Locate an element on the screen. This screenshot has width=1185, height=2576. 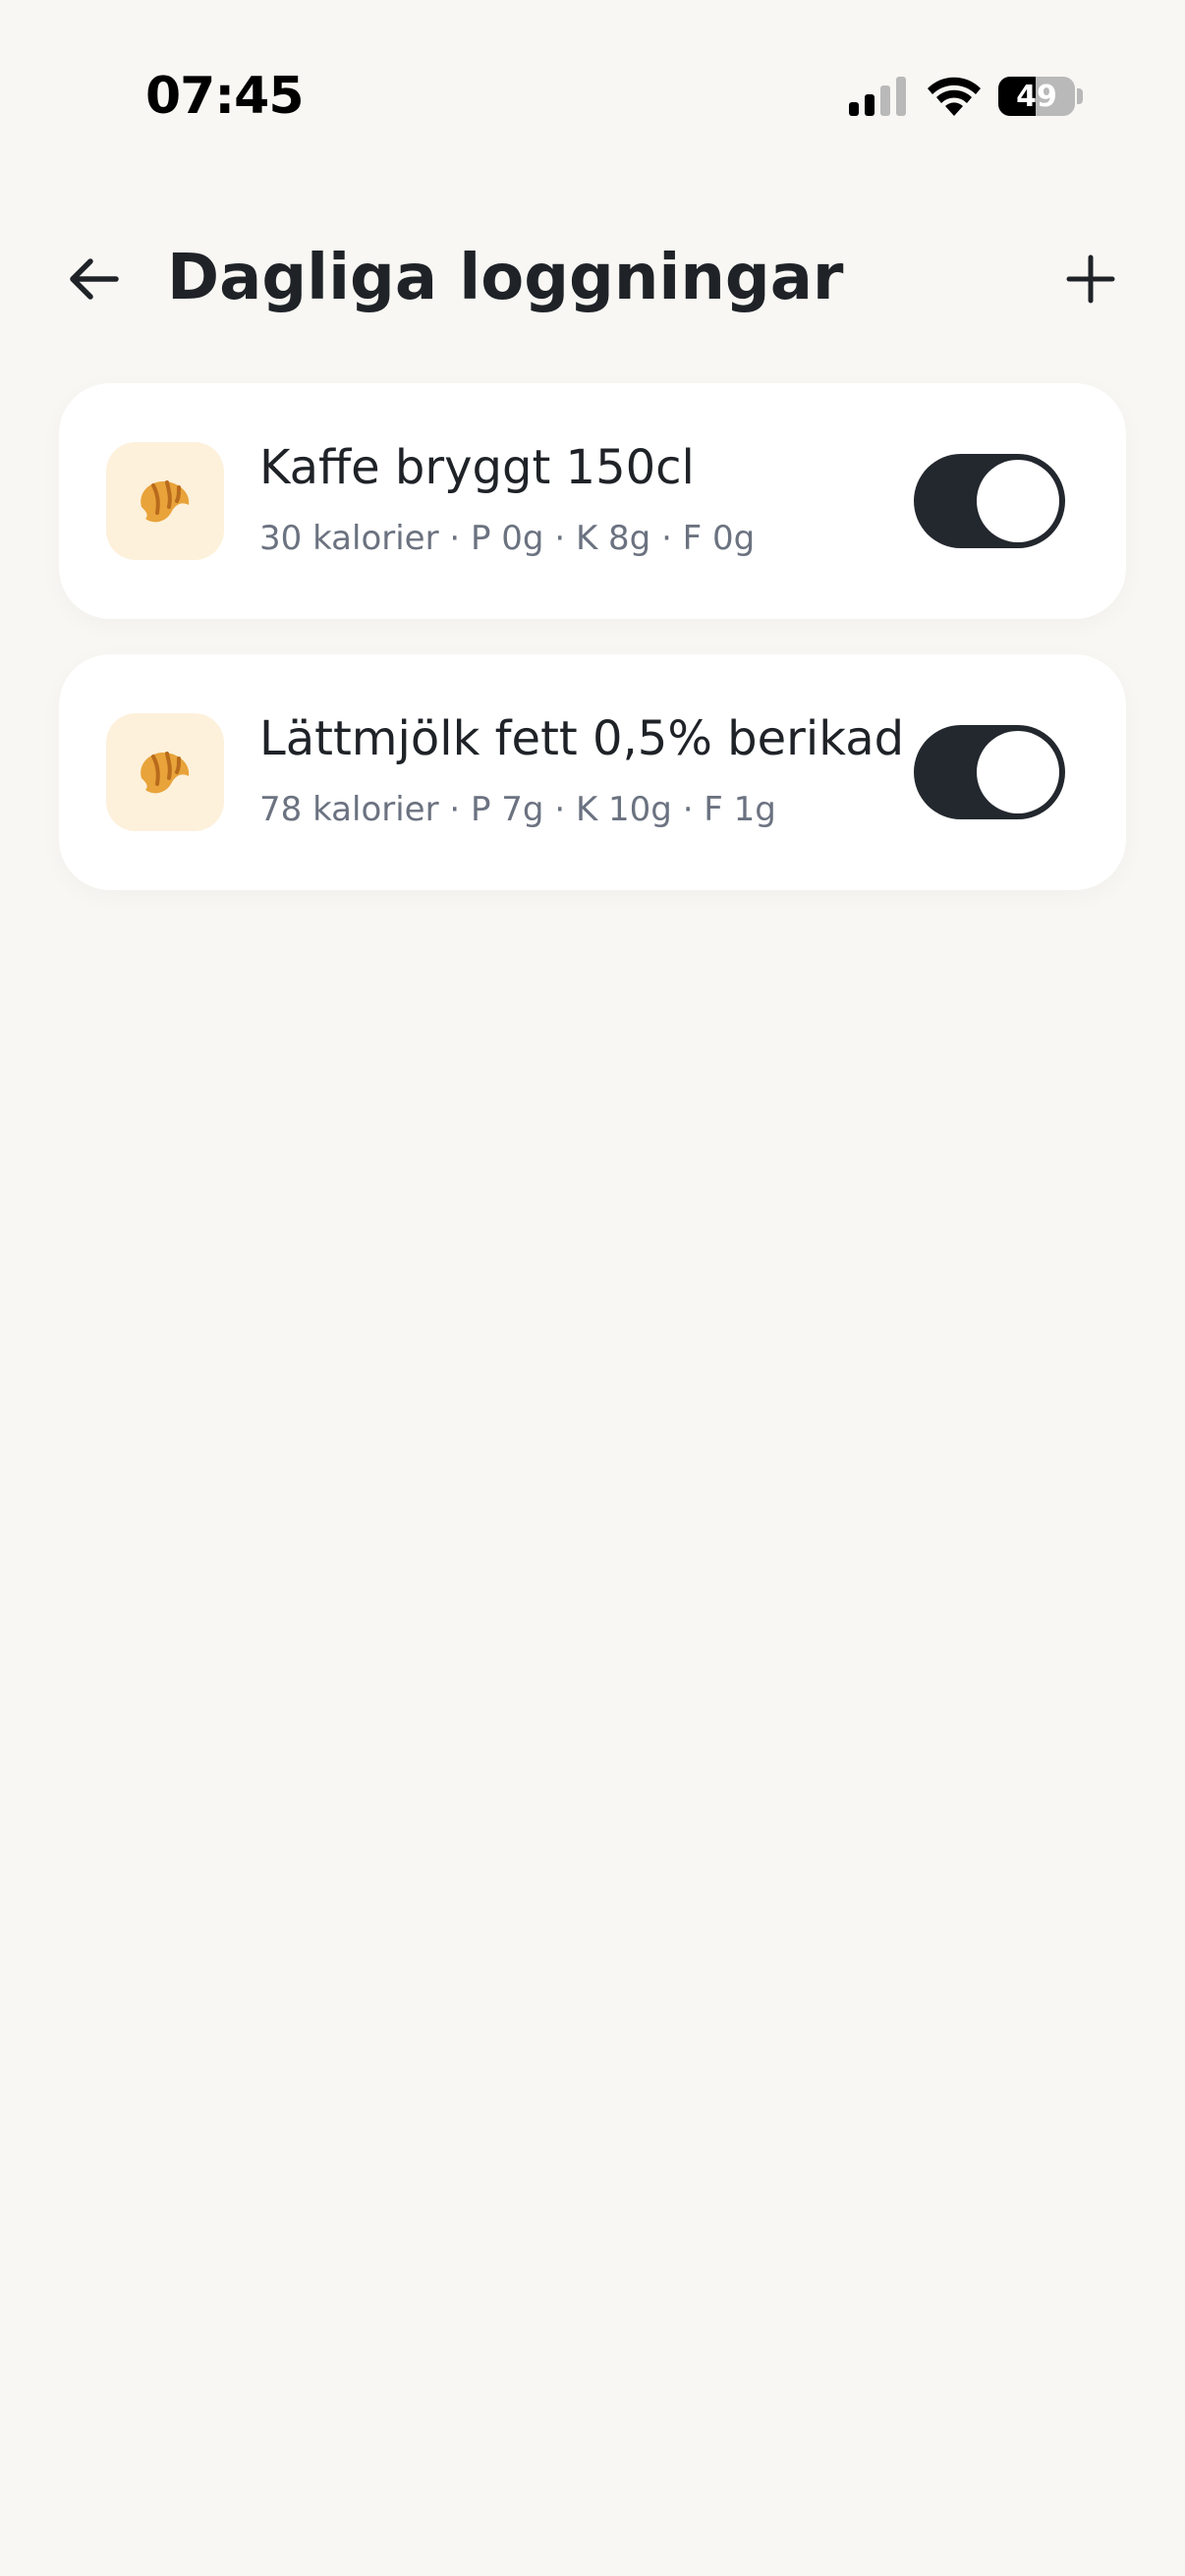
status-time: 07:45 is located at coordinates (225, 96).